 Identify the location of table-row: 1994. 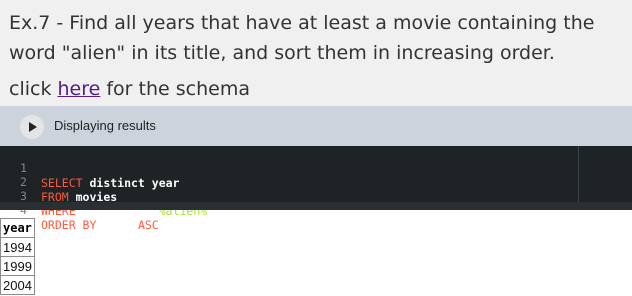
(17, 247).